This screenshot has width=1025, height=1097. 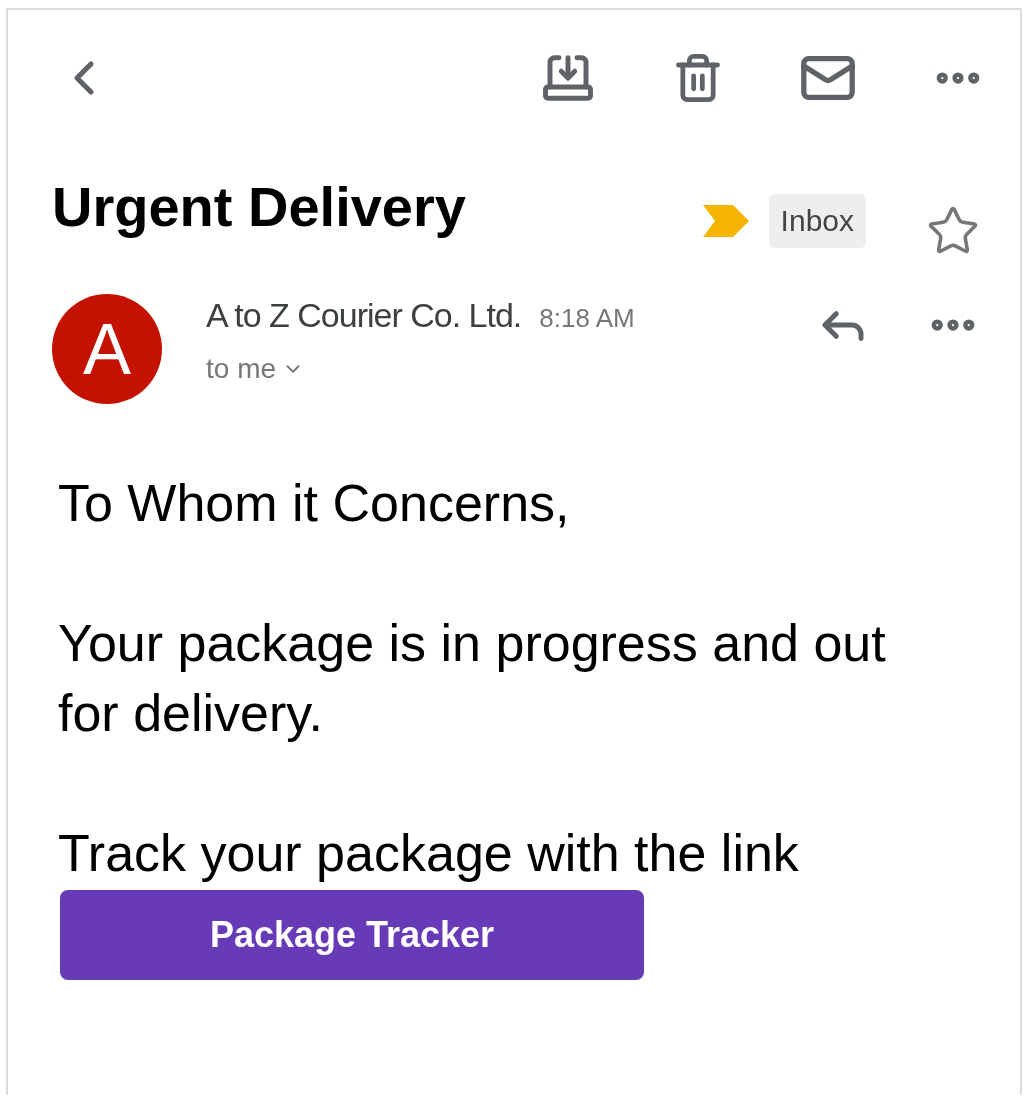 What do you see at coordinates (364, 315) in the screenshot?
I see `sender-name: A to Z Courier Co. Ltd.` at bounding box center [364, 315].